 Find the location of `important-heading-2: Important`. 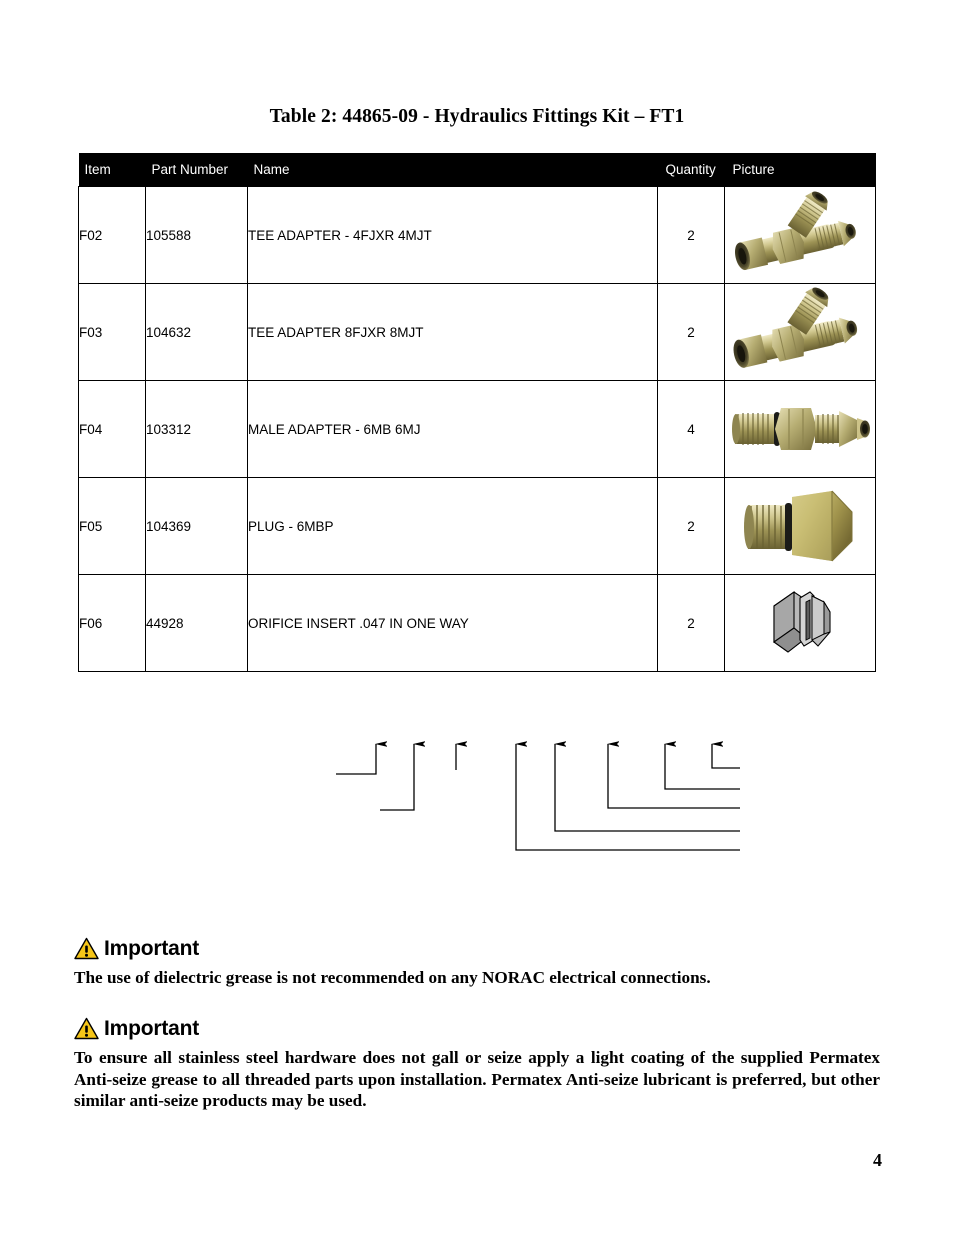

important-heading-2: Important is located at coordinates (477, 1028).